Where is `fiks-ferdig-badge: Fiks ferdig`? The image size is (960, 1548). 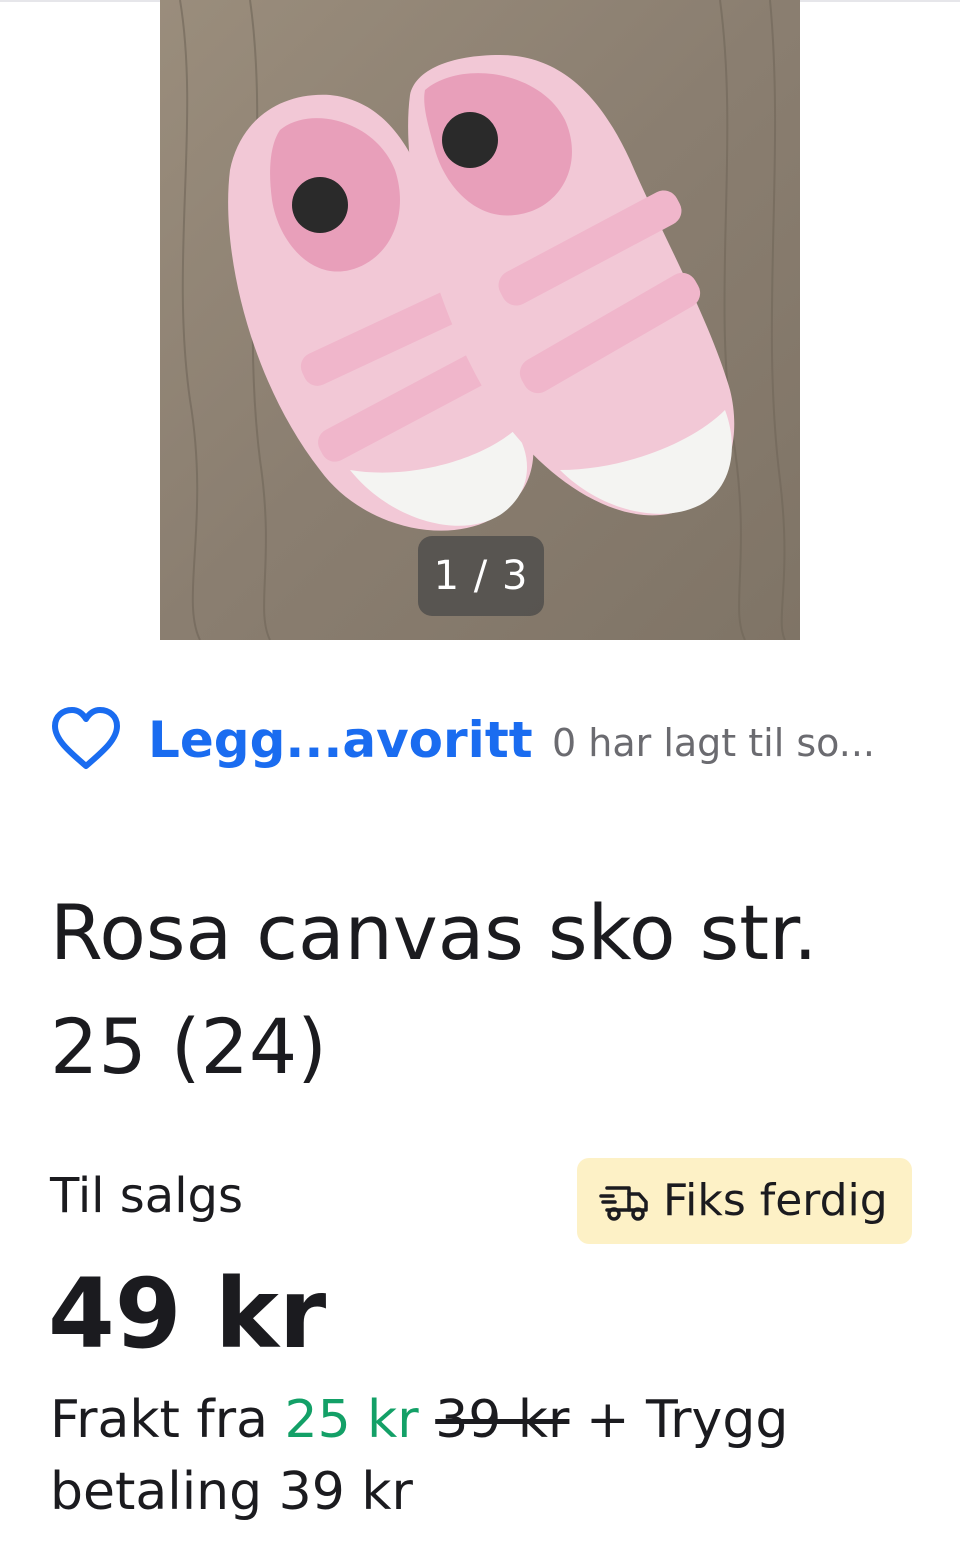 fiks-ferdig-badge: Fiks ferdig is located at coordinates (744, 1201).